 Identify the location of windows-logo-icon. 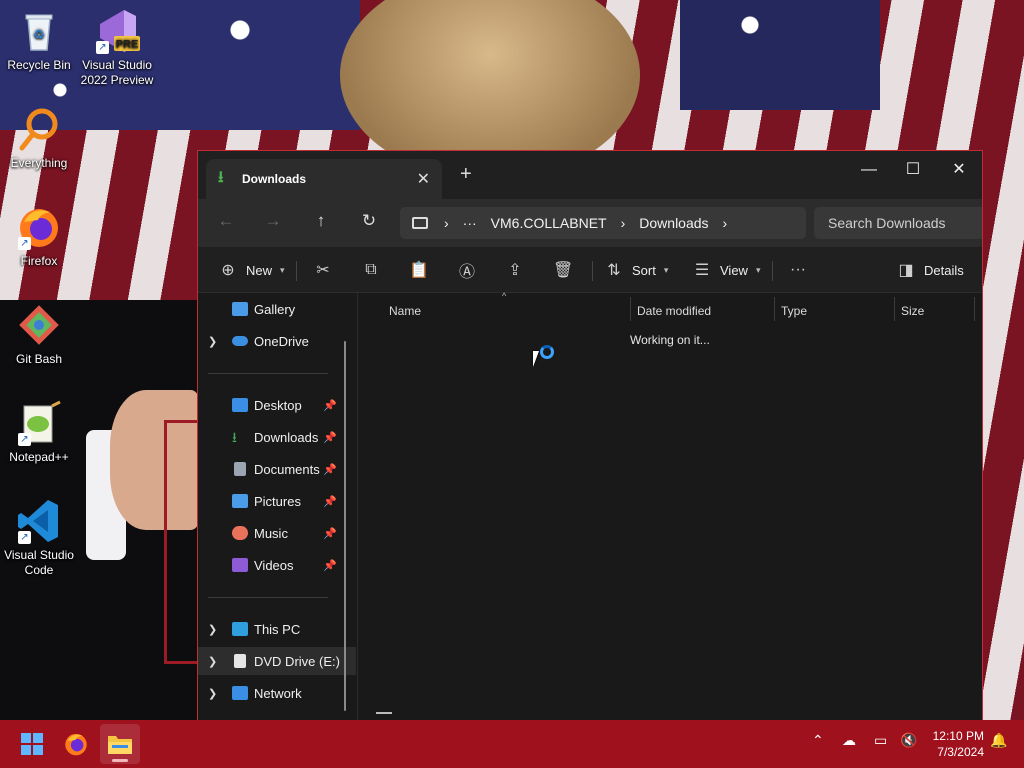
(32, 744).